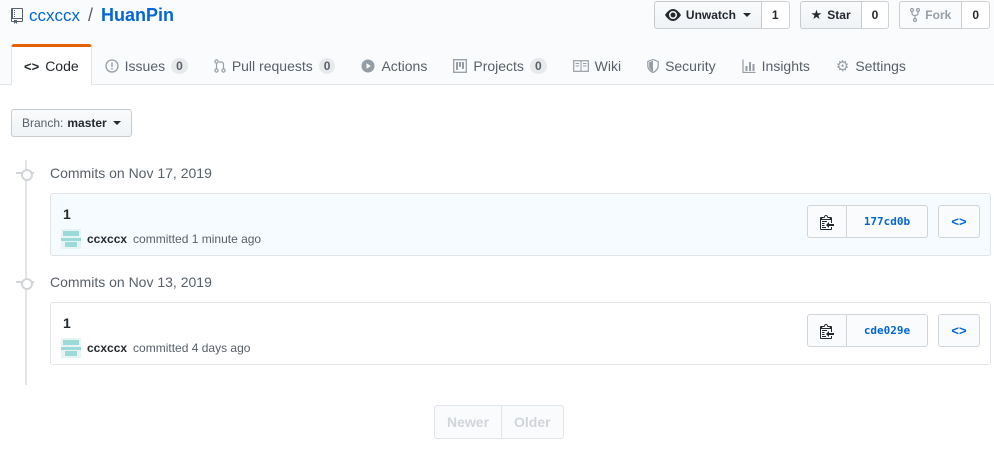 This screenshot has height=449, width=994. I want to click on graph-icon, so click(749, 66).